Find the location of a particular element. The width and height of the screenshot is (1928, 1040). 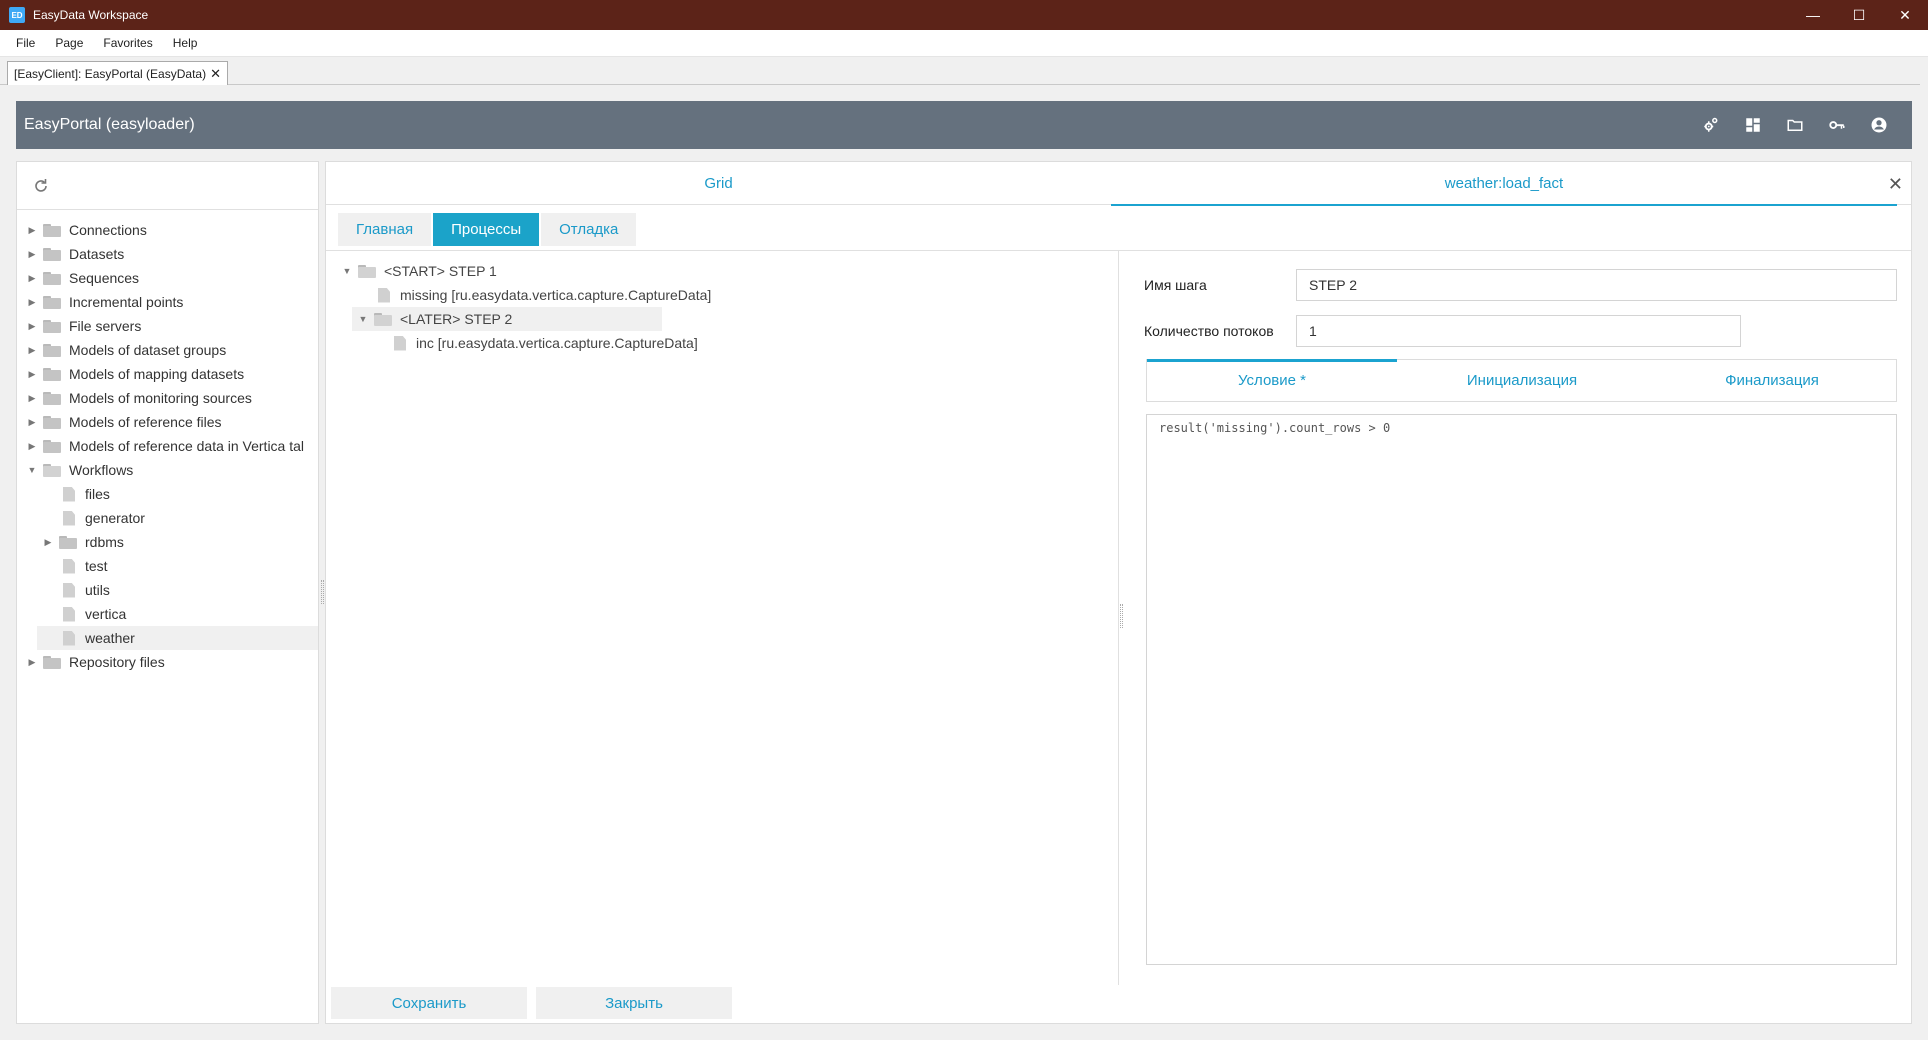

tab-debug: Отладка is located at coordinates (589, 229).